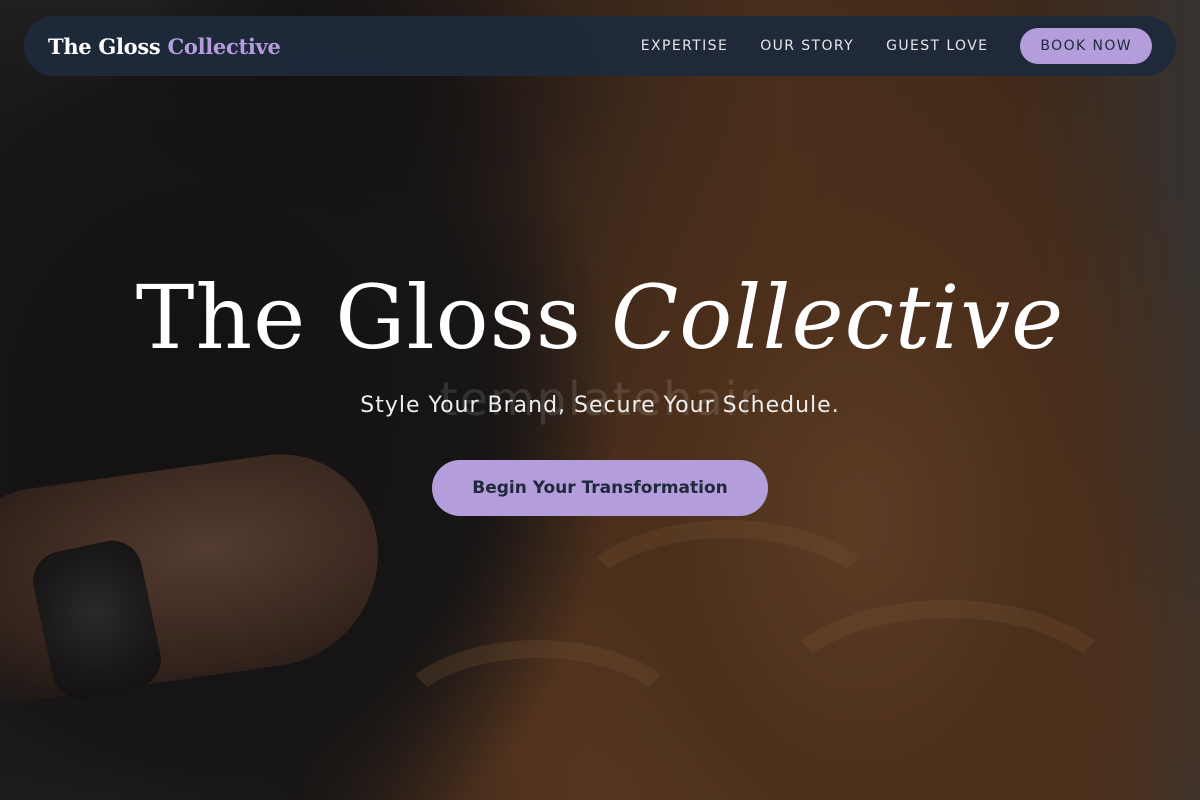 The width and height of the screenshot is (1200, 800). What do you see at coordinates (600, 405) in the screenshot?
I see `hero-subtitle: Style Your Brand, Secure Your Schedule.` at bounding box center [600, 405].